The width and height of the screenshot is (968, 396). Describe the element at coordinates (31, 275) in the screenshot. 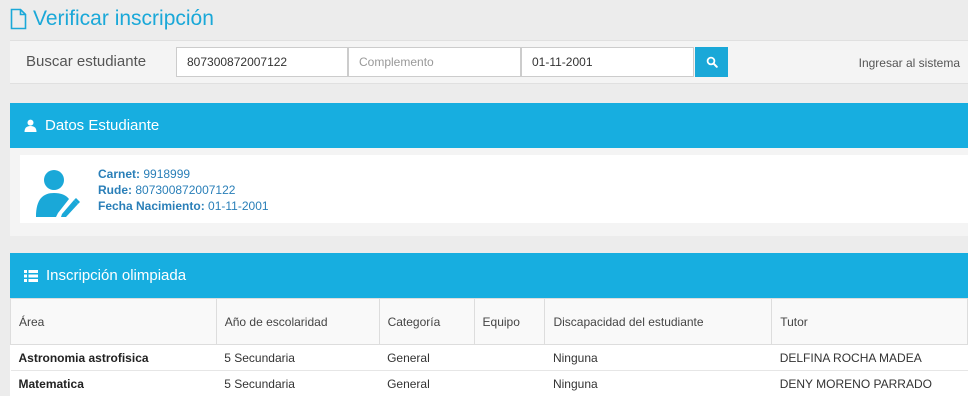

I see `list-icon` at that location.